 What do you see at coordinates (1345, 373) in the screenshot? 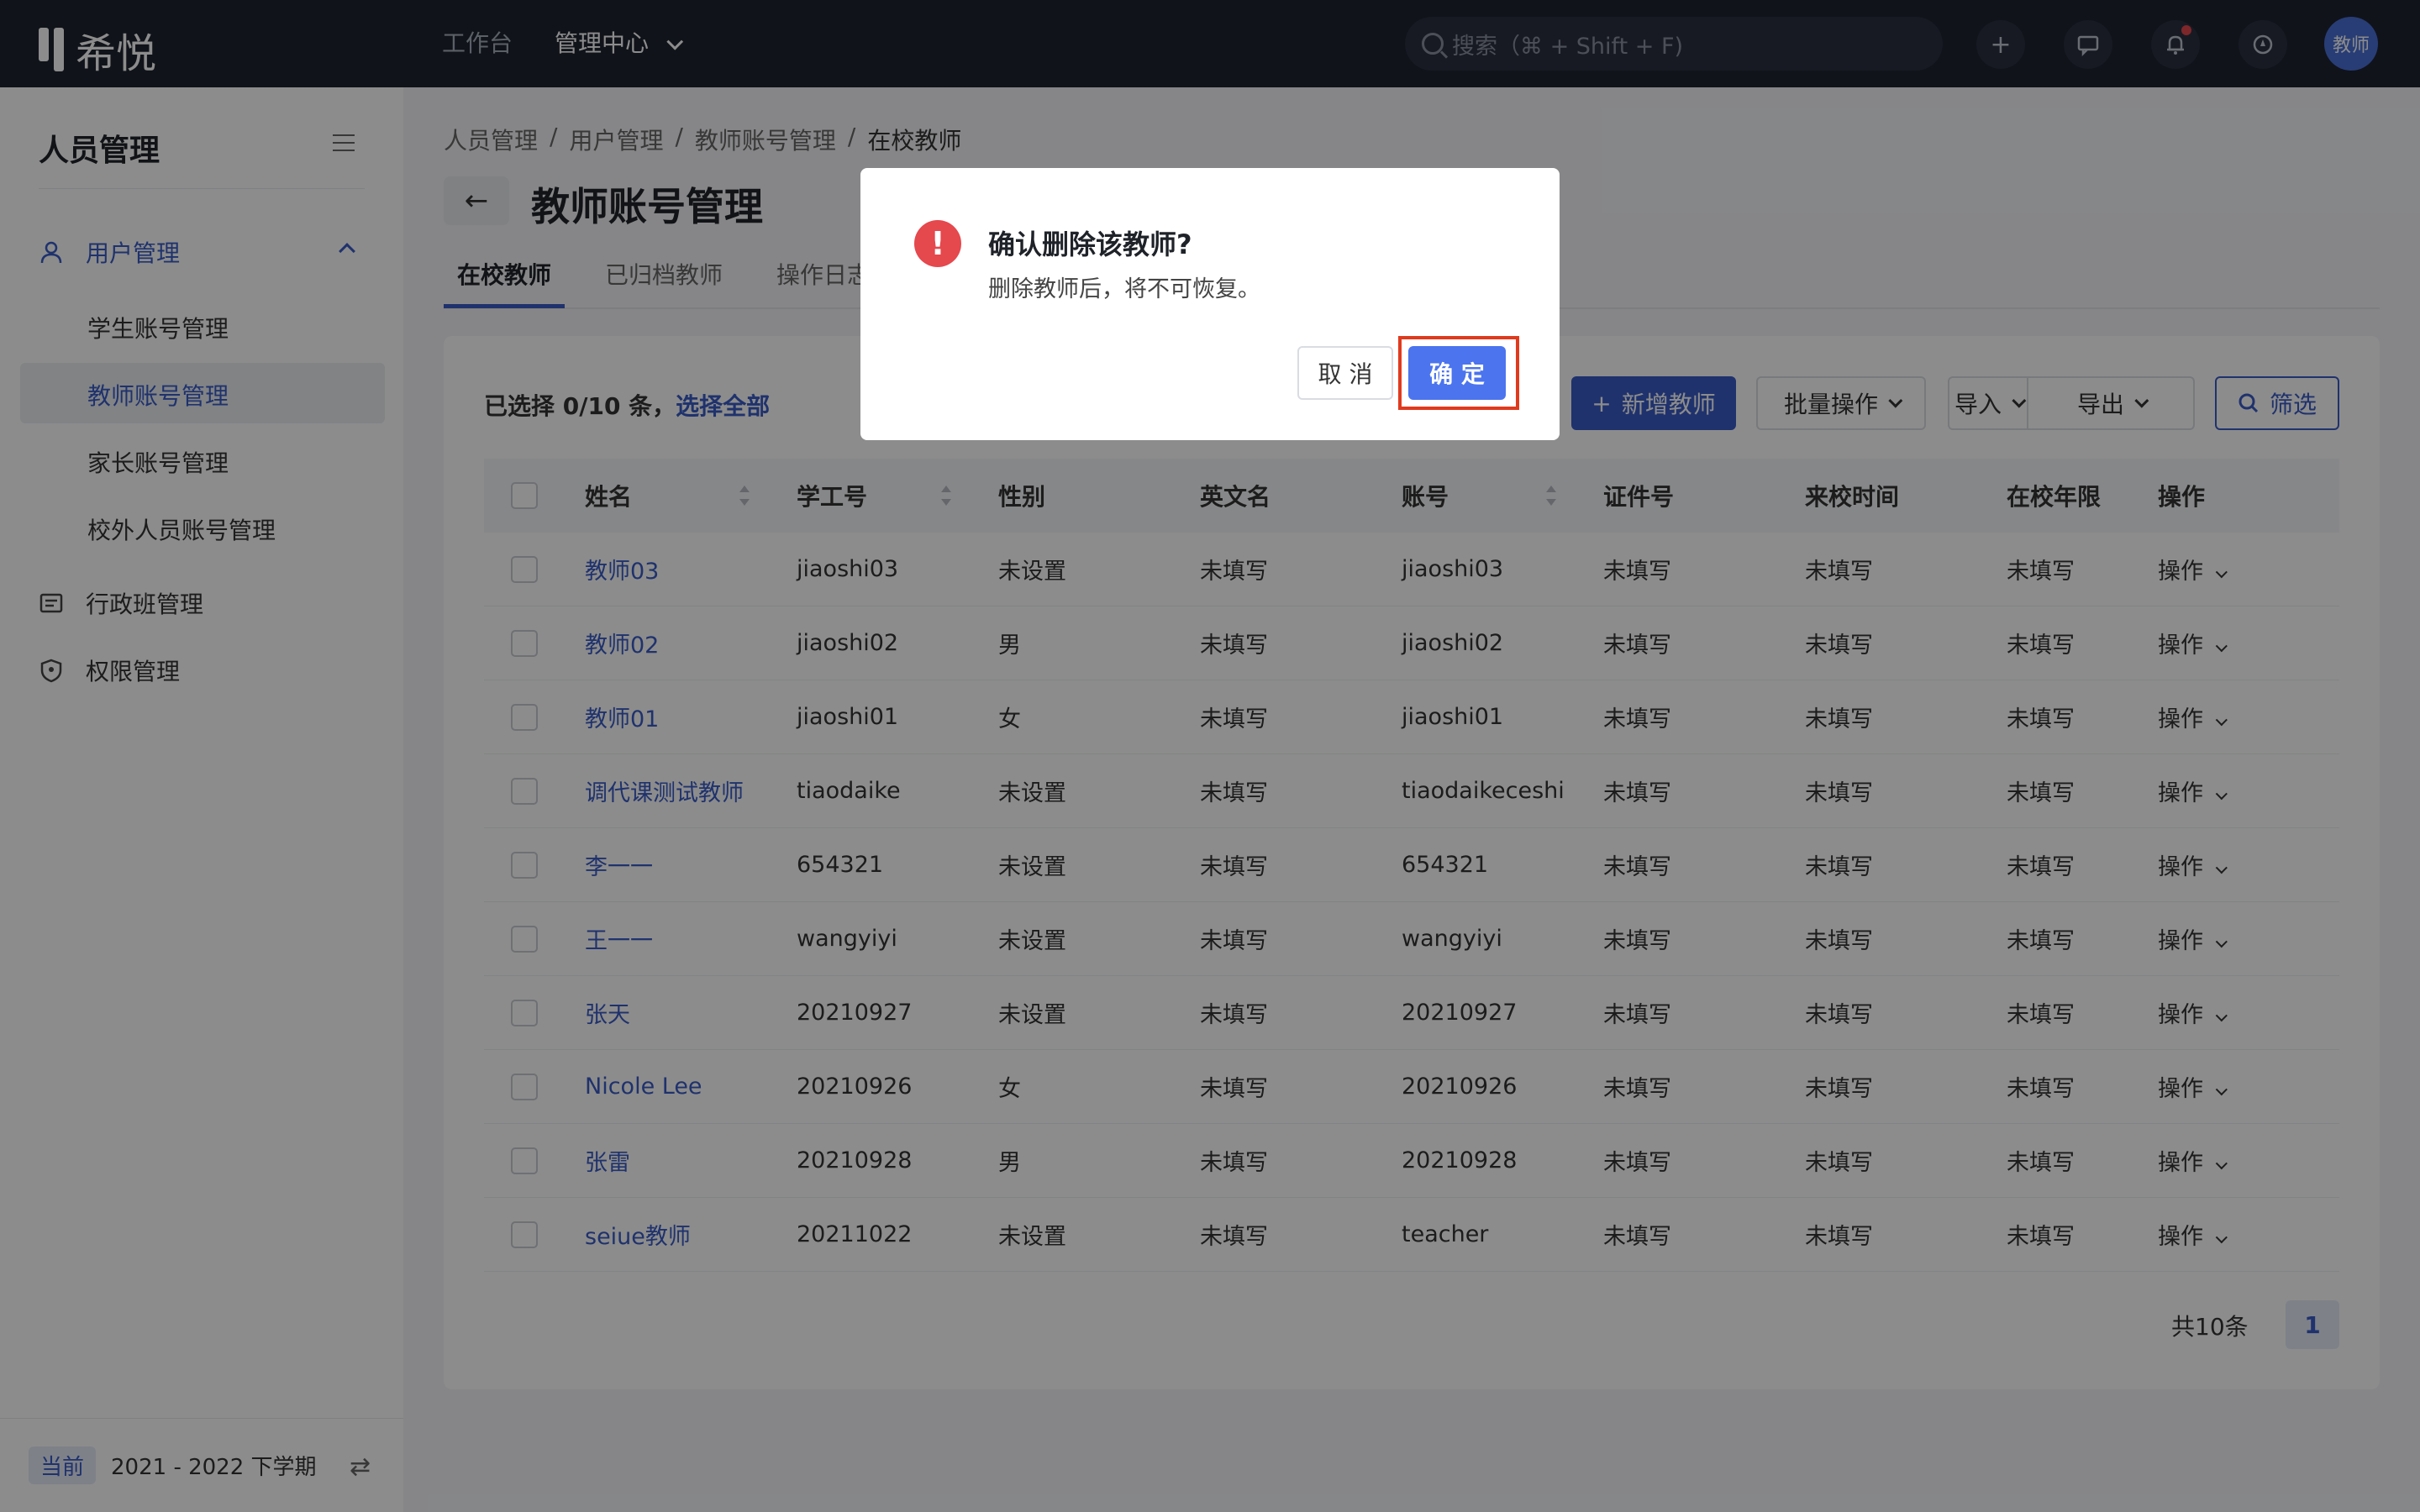
I see `cancel-button: 取 消` at bounding box center [1345, 373].